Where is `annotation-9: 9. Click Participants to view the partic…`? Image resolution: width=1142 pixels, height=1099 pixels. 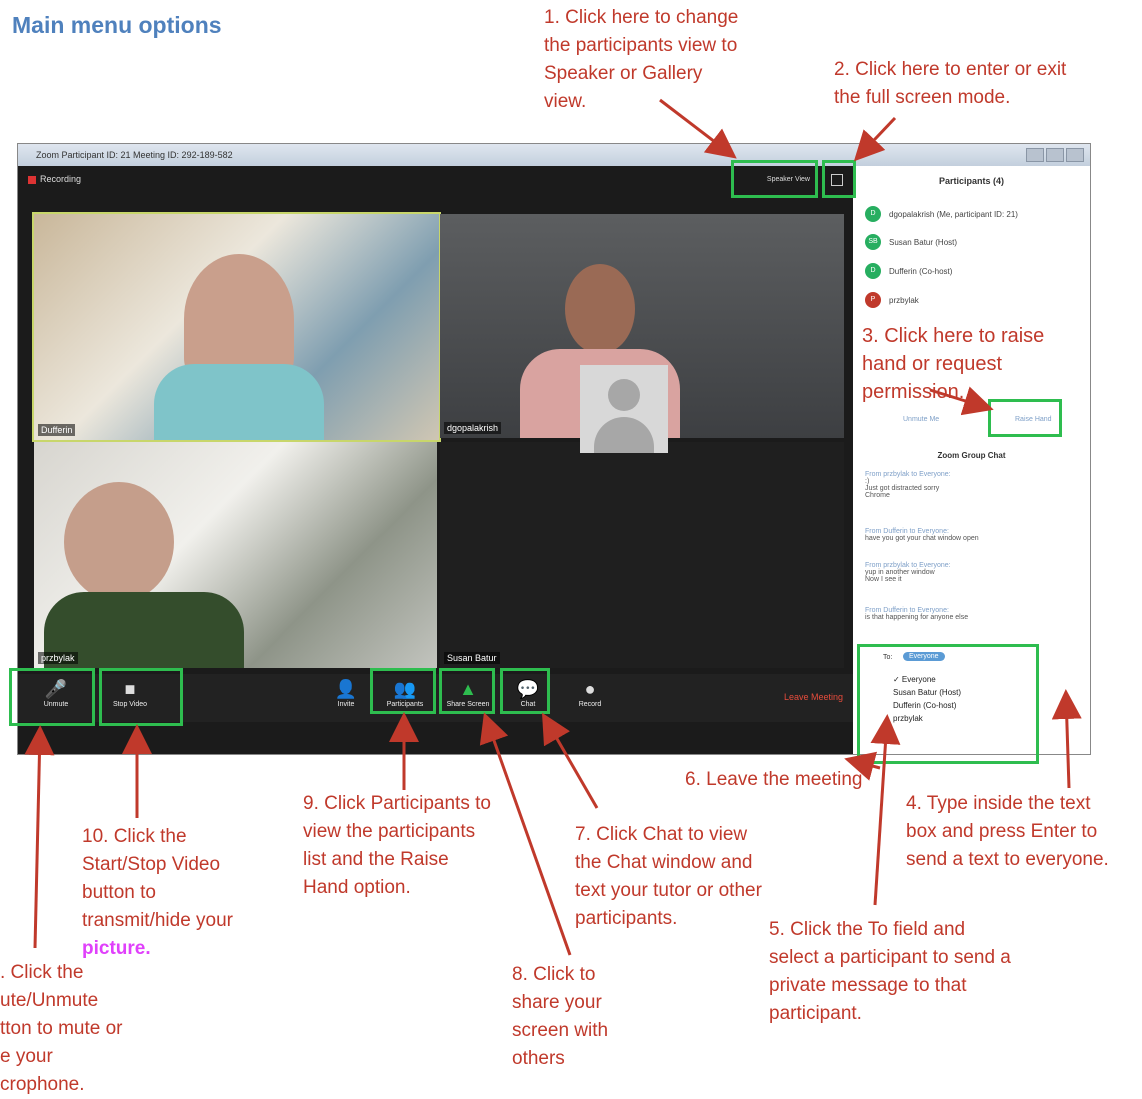 annotation-9: 9. Click Participants to view the partic… is located at coordinates (397, 845).